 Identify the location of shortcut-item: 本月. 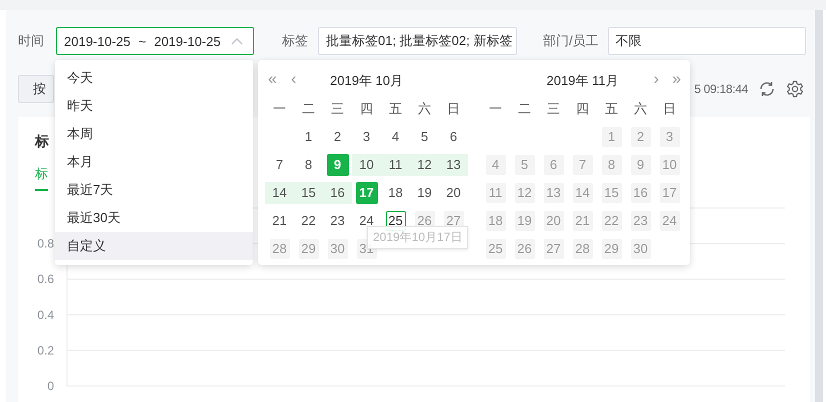
(154, 162).